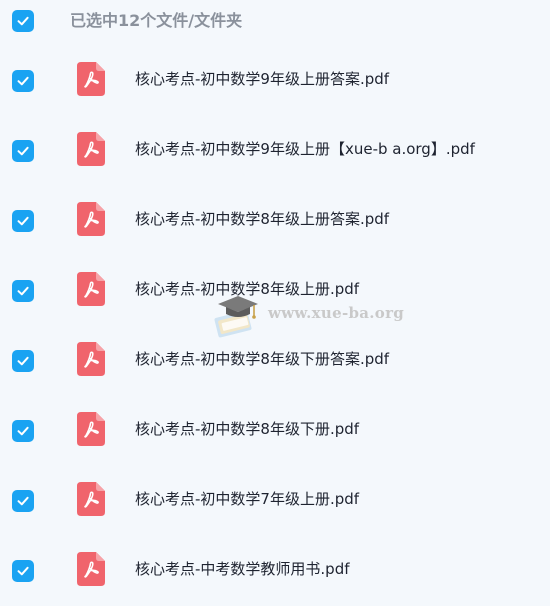 This screenshot has height=606, width=550. I want to click on file-row: 核心考点-中考数学教师用书.pdf, so click(275, 571).